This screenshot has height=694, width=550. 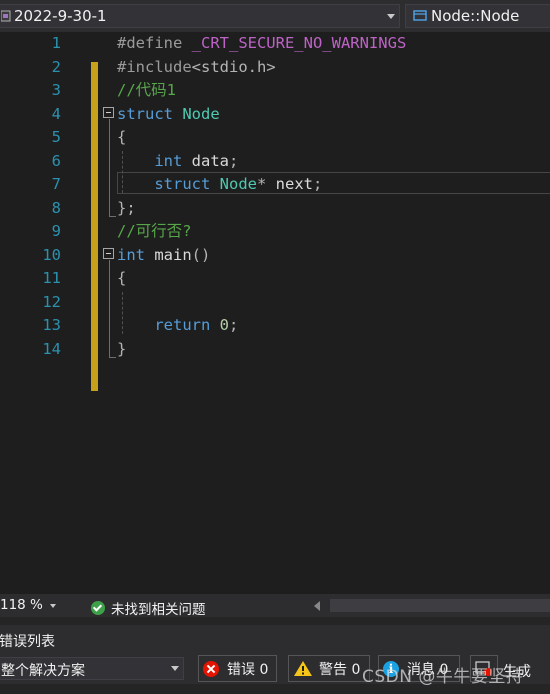 What do you see at coordinates (275, 231) in the screenshot?
I see `code-line: 9 //可行否?` at bounding box center [275, 231].